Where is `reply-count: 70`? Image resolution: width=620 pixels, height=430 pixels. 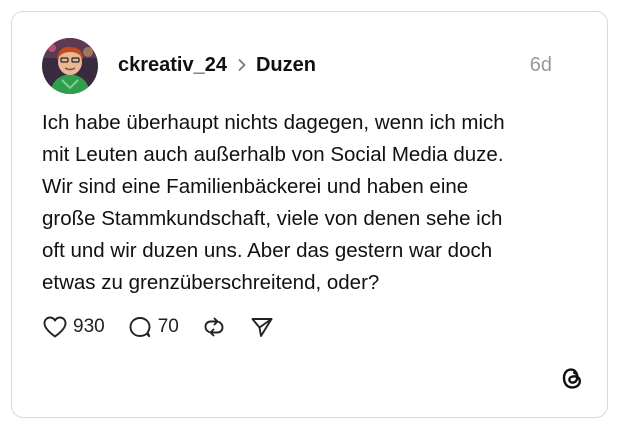 reply-count: 70 is located at coordinates (168, 326).